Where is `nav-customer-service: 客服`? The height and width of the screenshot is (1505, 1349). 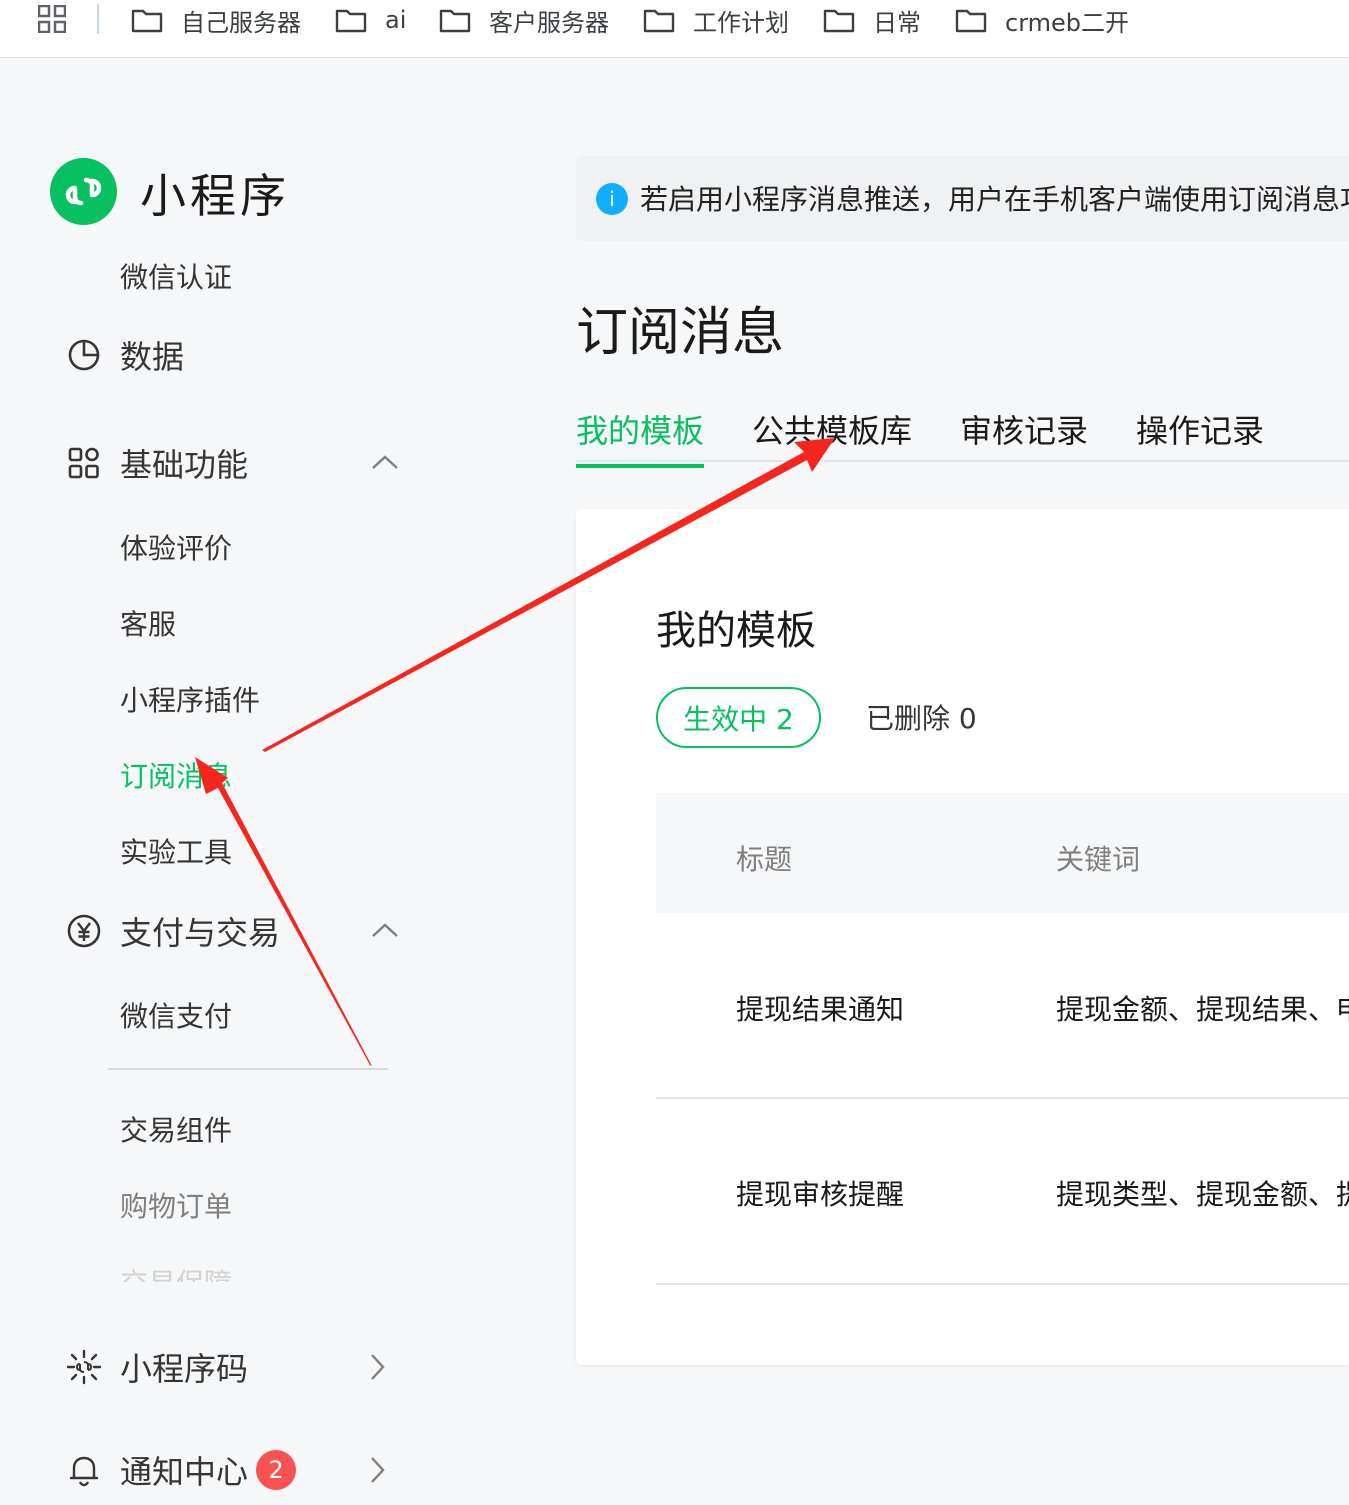 nav-customer-service: 客服 is located at coordinates (148, 623).